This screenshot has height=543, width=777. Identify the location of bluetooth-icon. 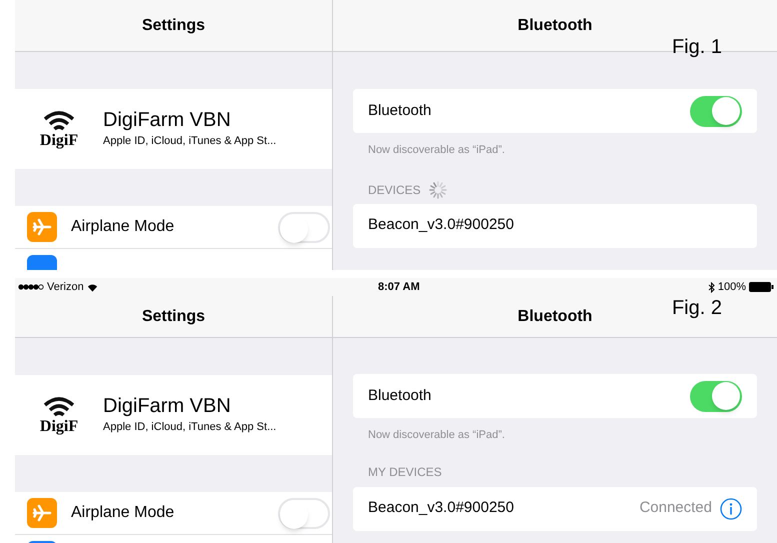
(711, 287).